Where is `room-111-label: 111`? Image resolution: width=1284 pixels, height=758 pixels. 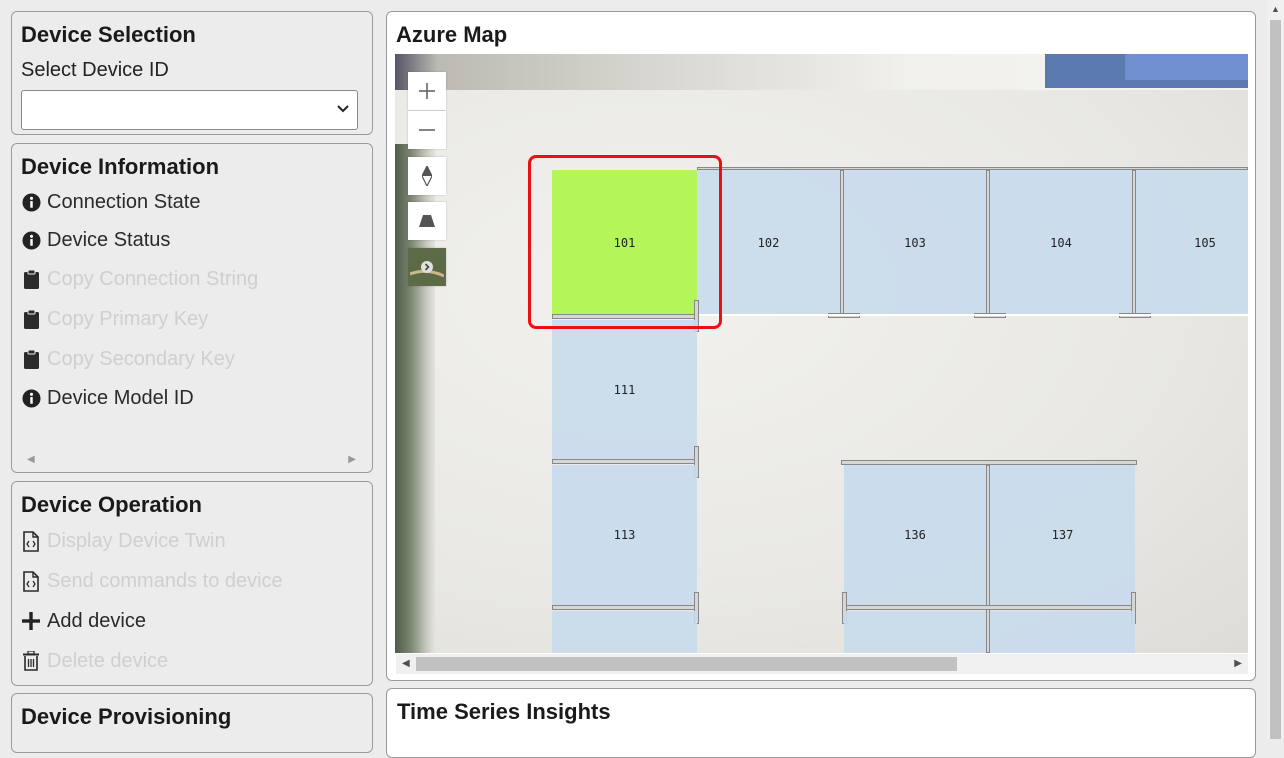
room-111-label: 111 is located at coordinates (624, 390).